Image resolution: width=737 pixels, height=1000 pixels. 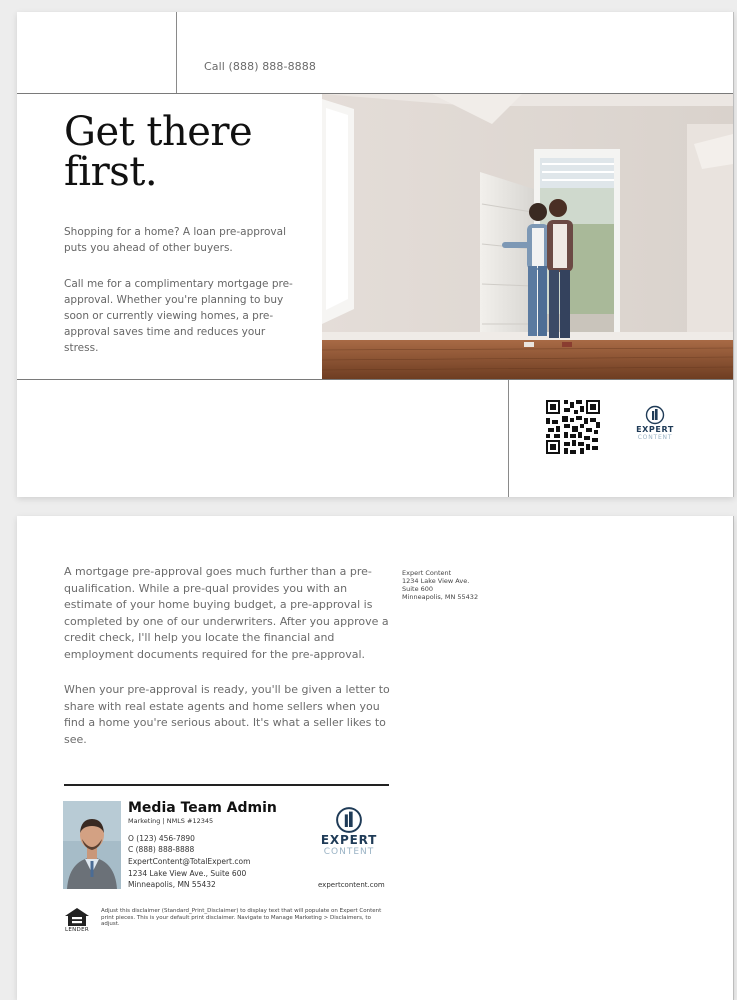 I want to click on agent-cell-phone: C (888) 888-8888, so click(x=161, y=849).